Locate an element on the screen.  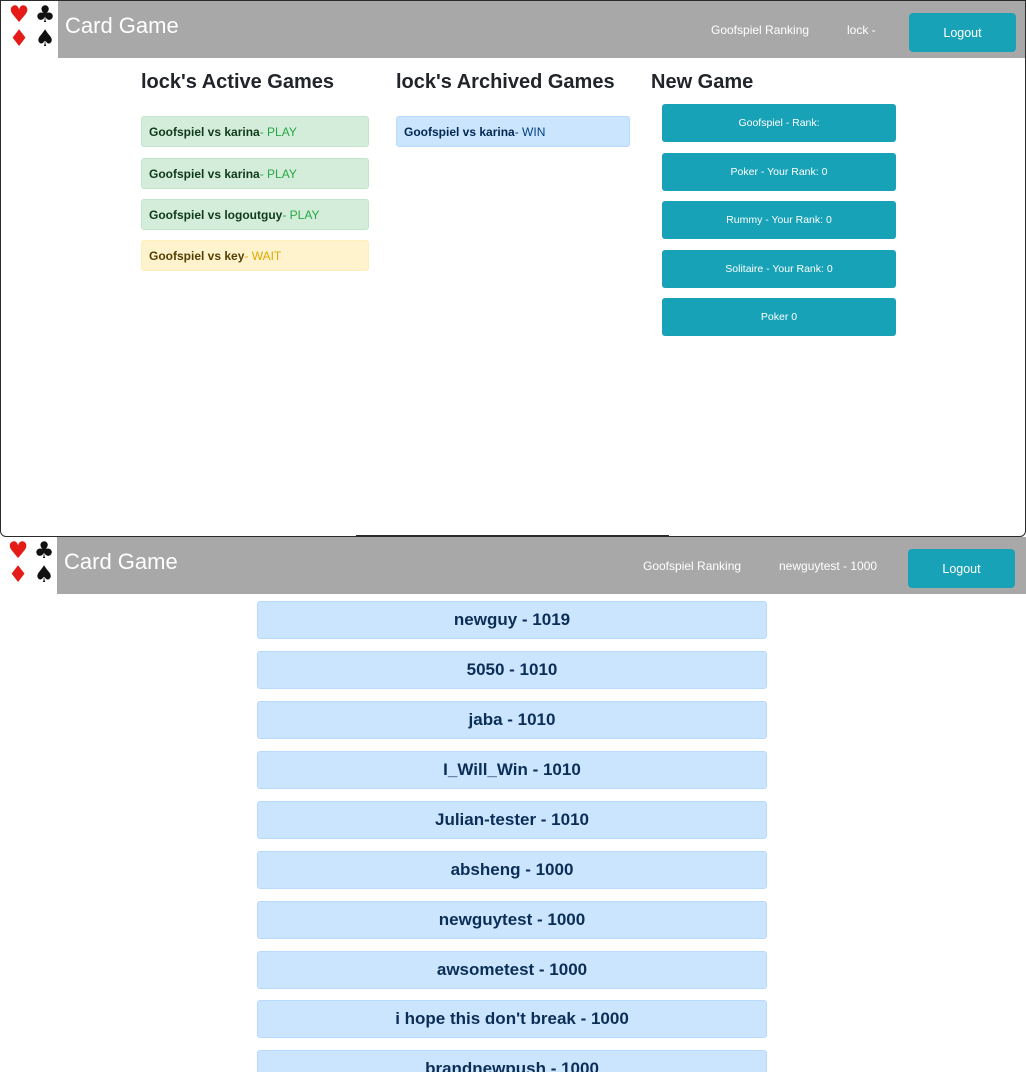
ranking-item: Julian-tester - 1010 is located at coordinates (512, 820).